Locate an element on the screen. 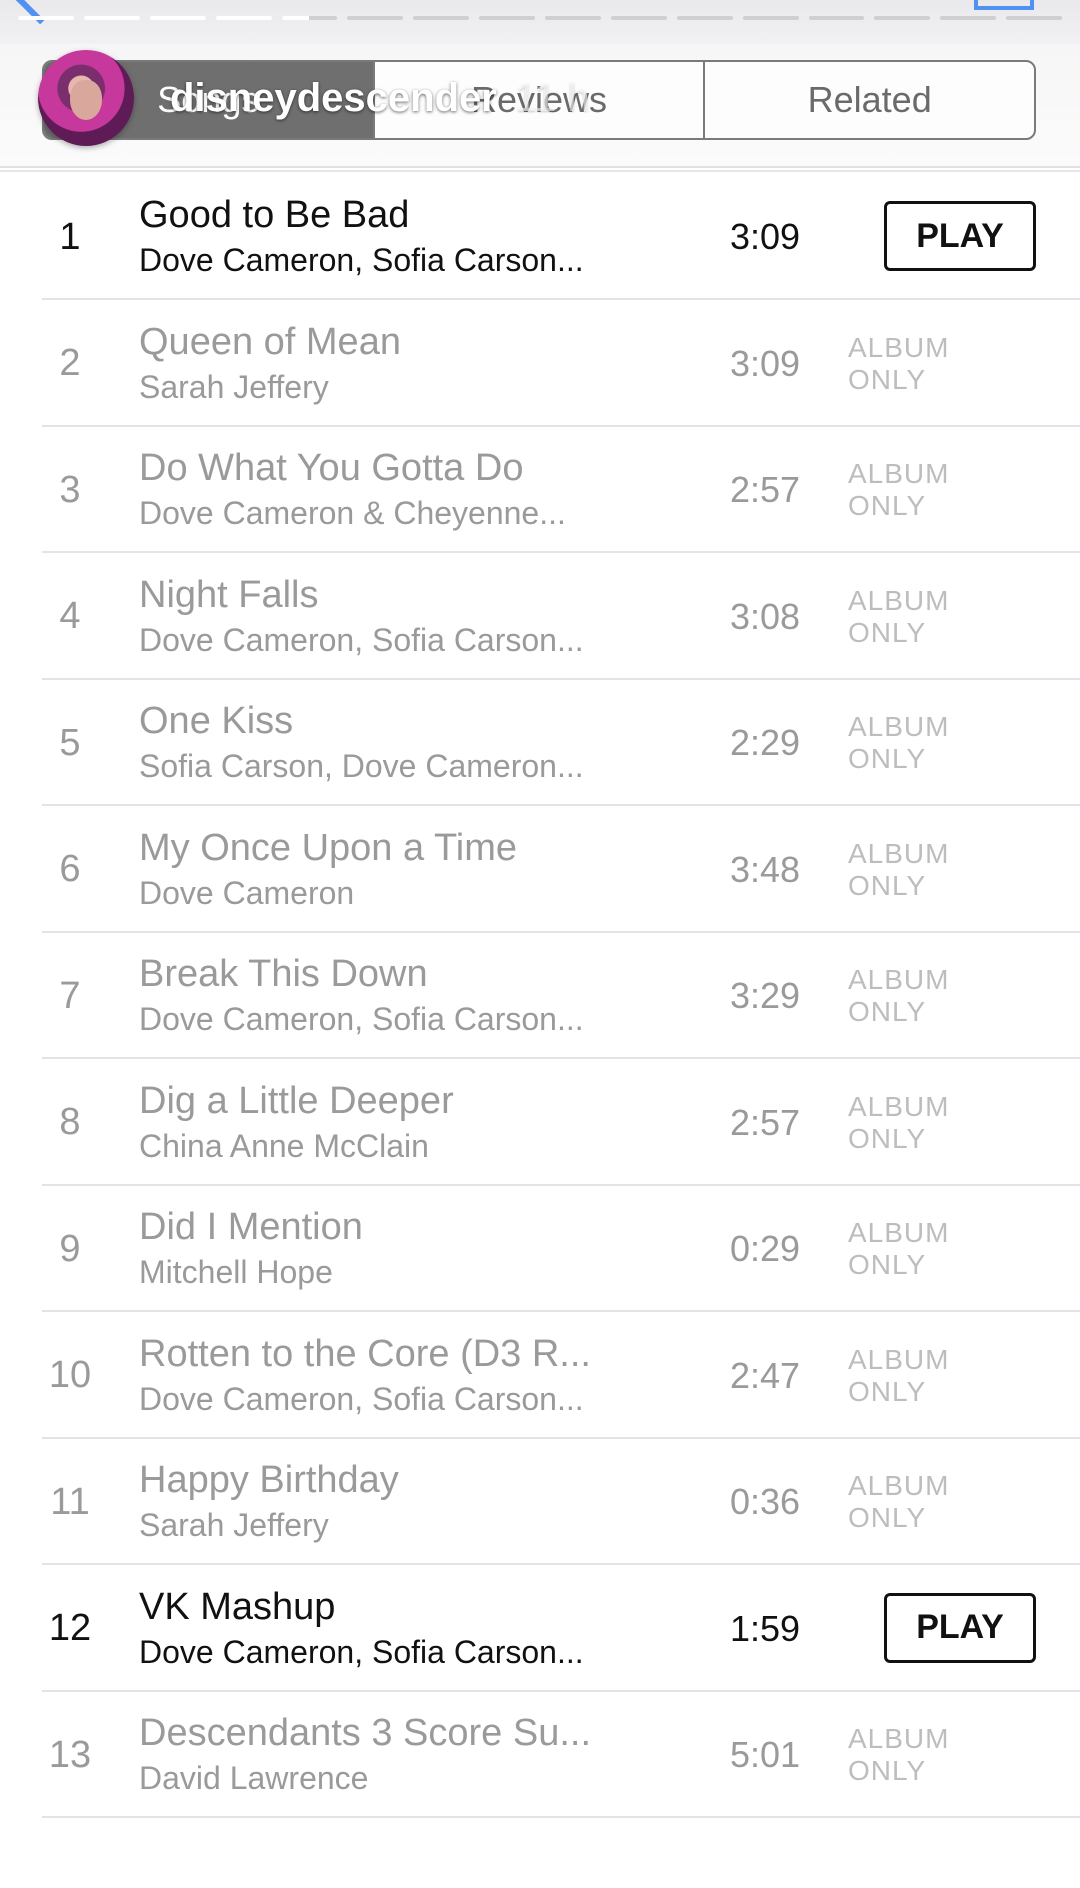  track-number: 9 is located at coordinates (70, 1248).